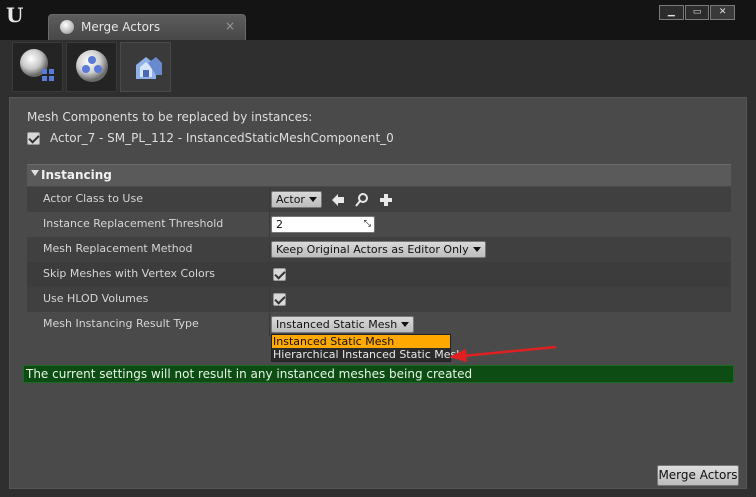 This screenshot has height=497, width=756. I want to click on tab-merge-actors: Merge Actors ×, so click(147, 27).